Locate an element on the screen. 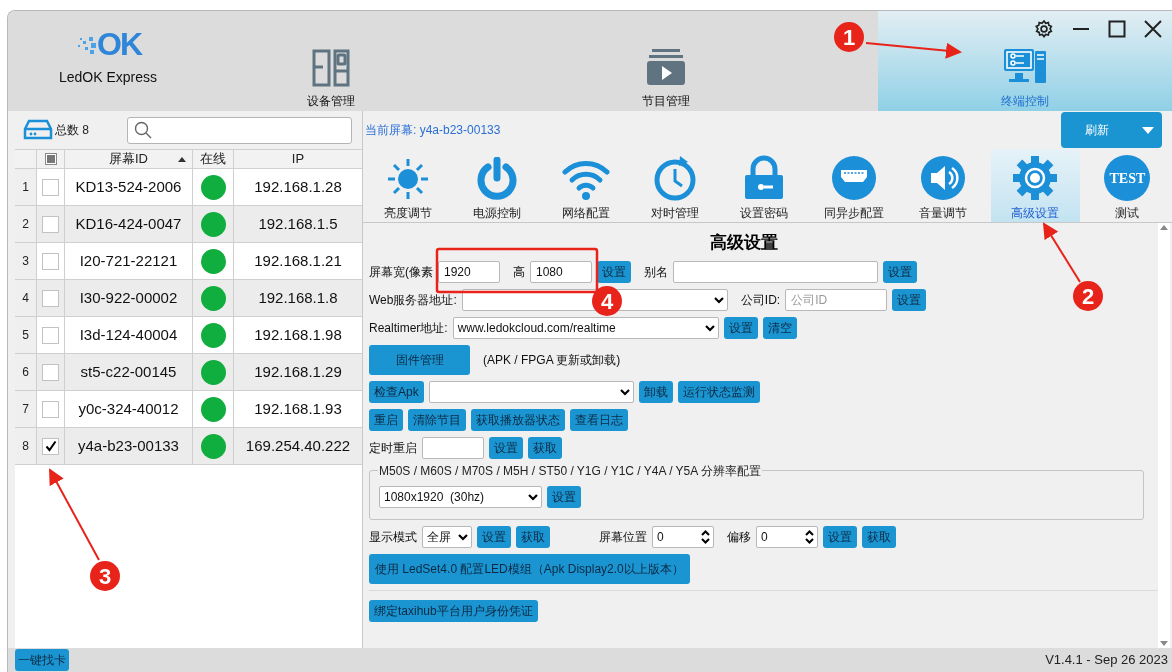  action-button: 清空 is located at coordinates (779, 328).